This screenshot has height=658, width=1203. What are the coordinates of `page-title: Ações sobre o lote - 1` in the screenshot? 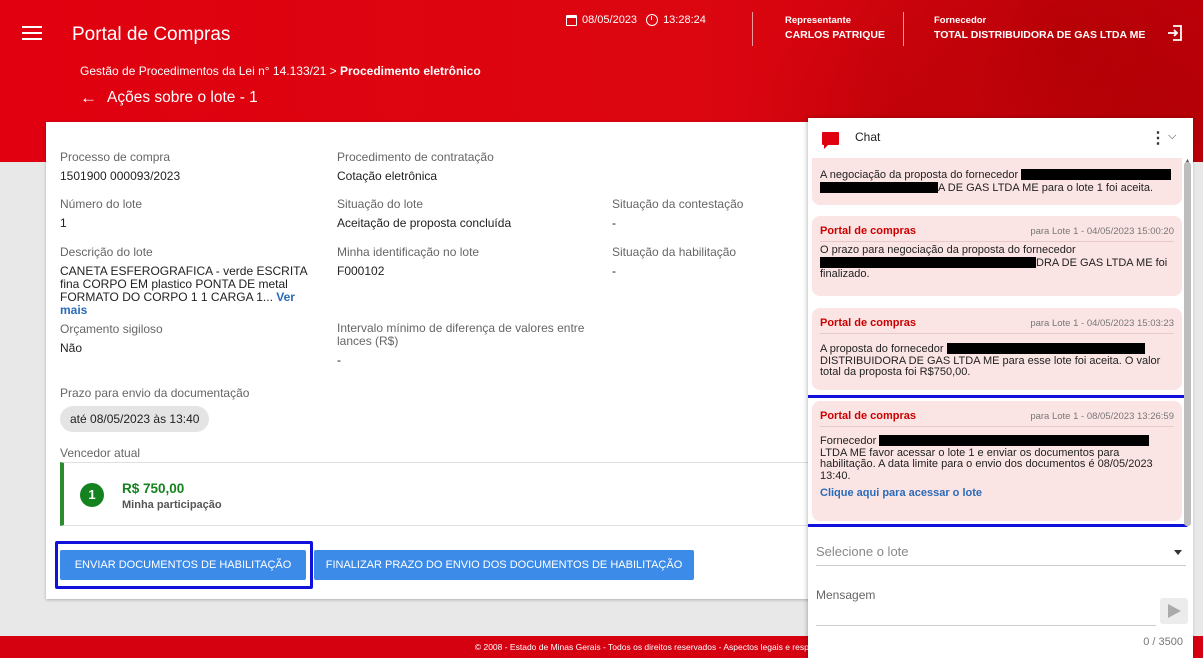 It's located at (182, 97).